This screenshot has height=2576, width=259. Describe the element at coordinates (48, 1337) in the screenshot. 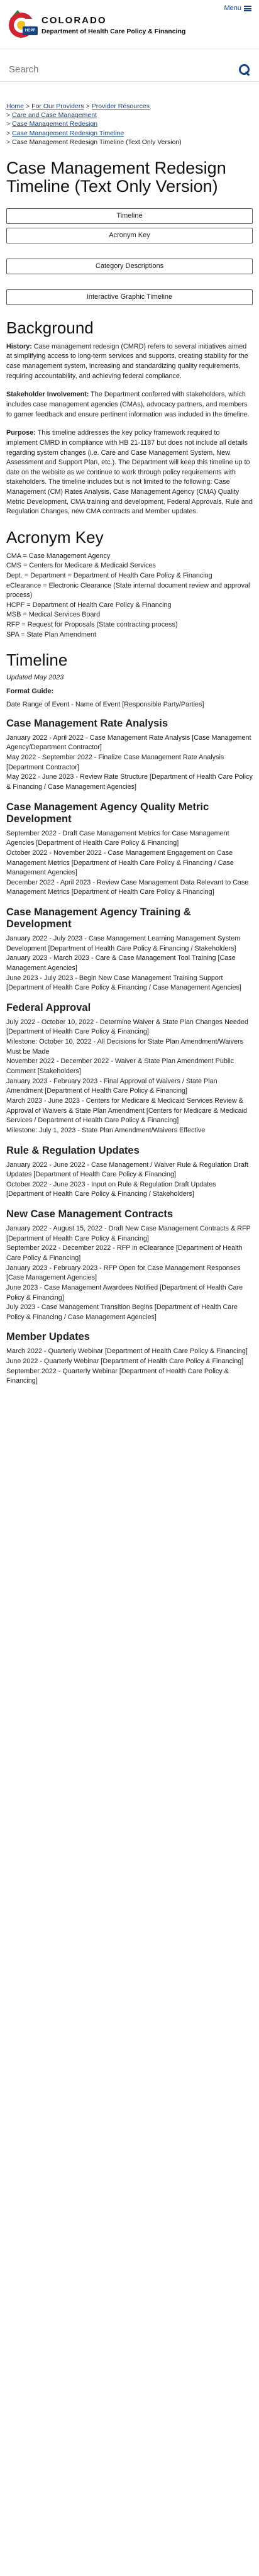

I see `timeline-section-heading: Member Updates` at that location.